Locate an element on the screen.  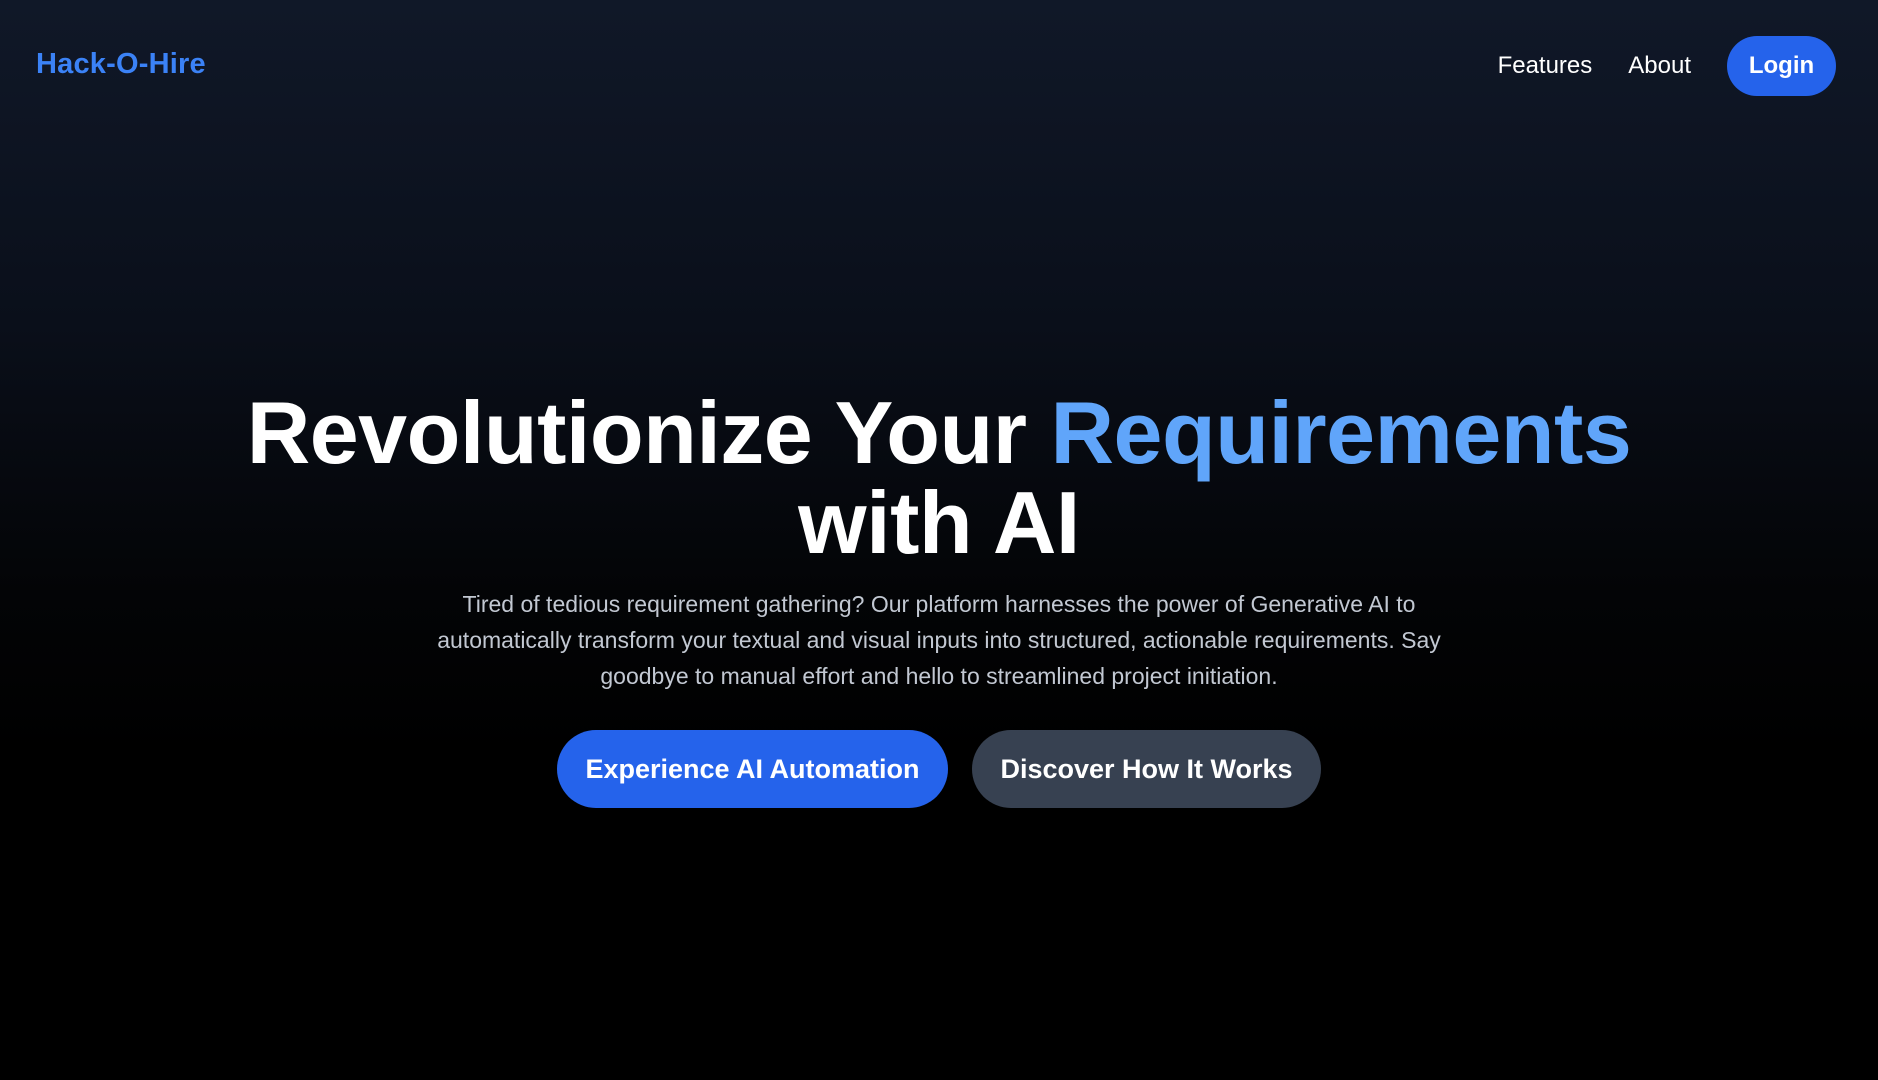
hero-title-part1: Revolutionize Your is located at coordinates (648, 432).